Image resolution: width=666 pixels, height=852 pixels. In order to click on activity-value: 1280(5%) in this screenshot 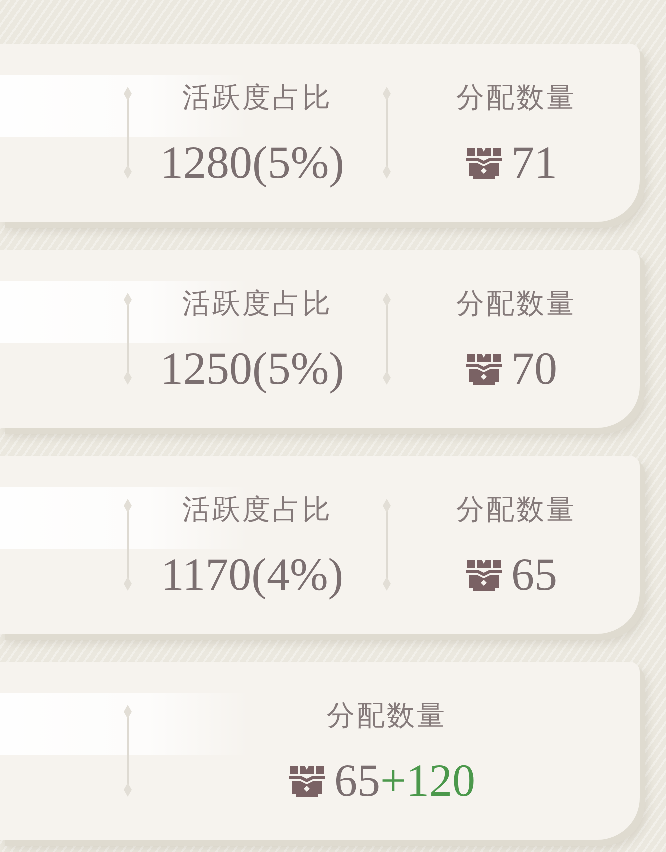, I will do `click(252, 163)`.